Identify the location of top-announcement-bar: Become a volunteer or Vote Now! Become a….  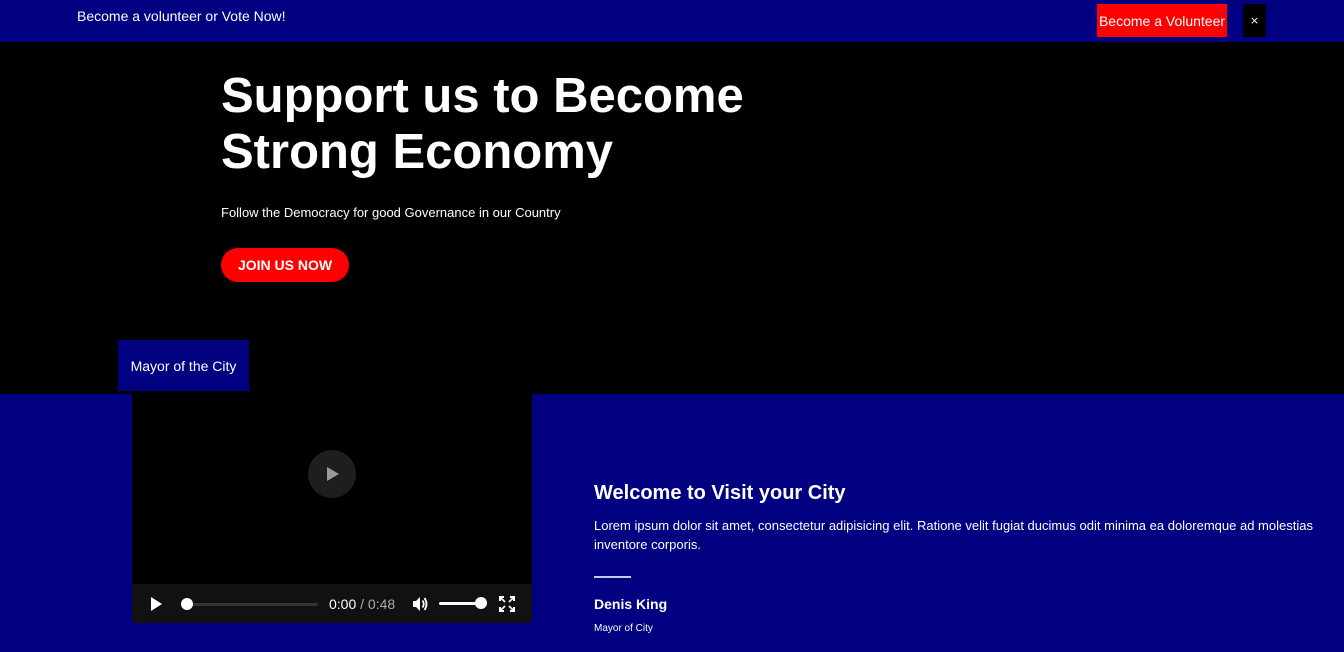
(672, 21).